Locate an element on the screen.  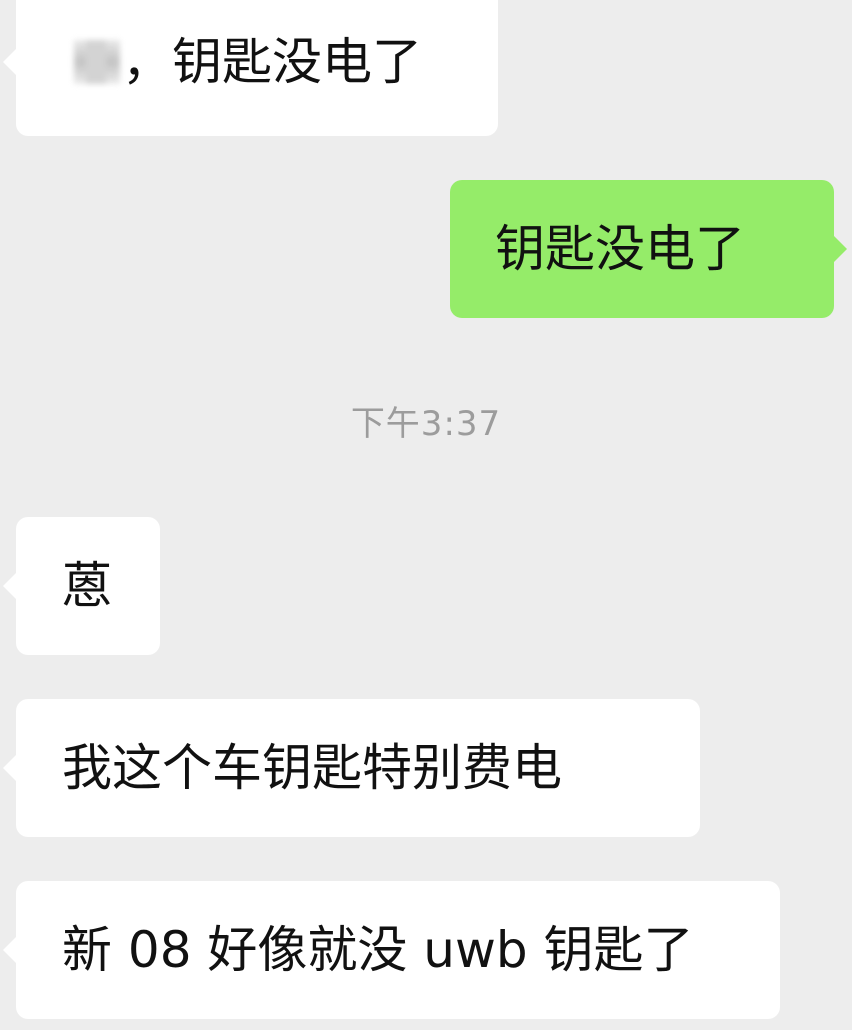
incoming-message-bubble: 蒽 is located at coordinates (81, 586).